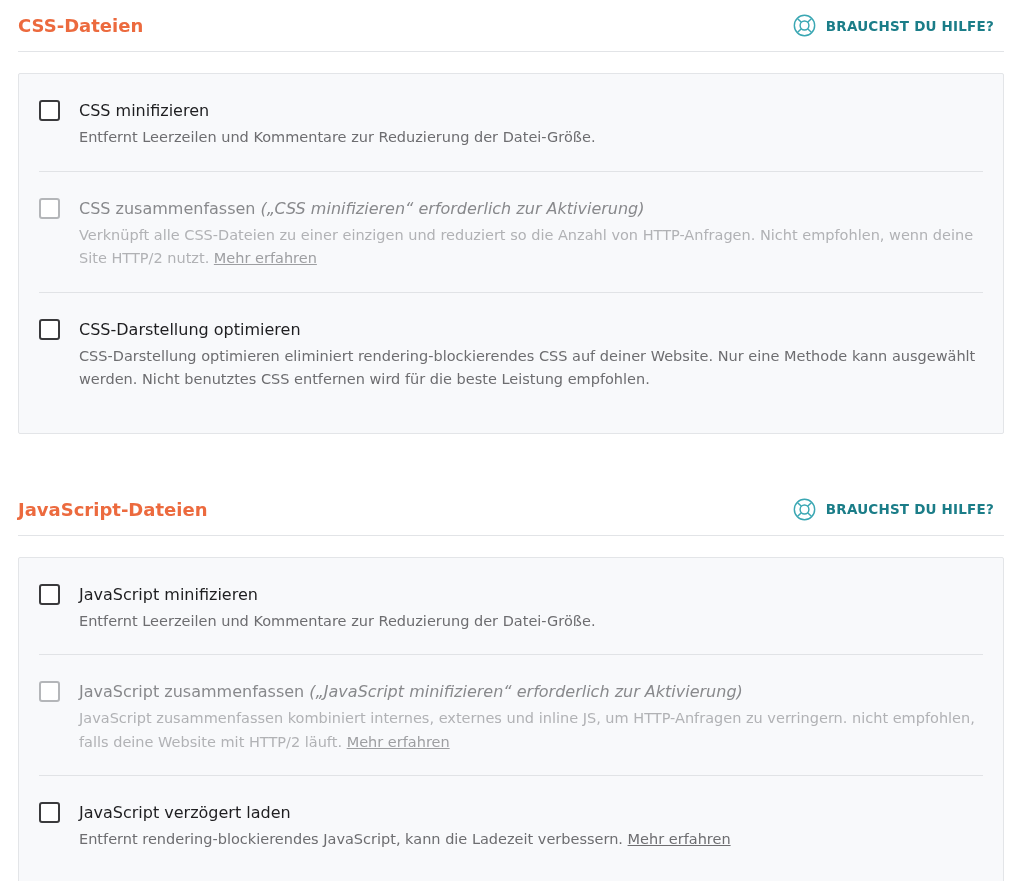 The image size is (1024, 881). I want to click on learn-more-link: Mehr erfahren, so click(679, 839).